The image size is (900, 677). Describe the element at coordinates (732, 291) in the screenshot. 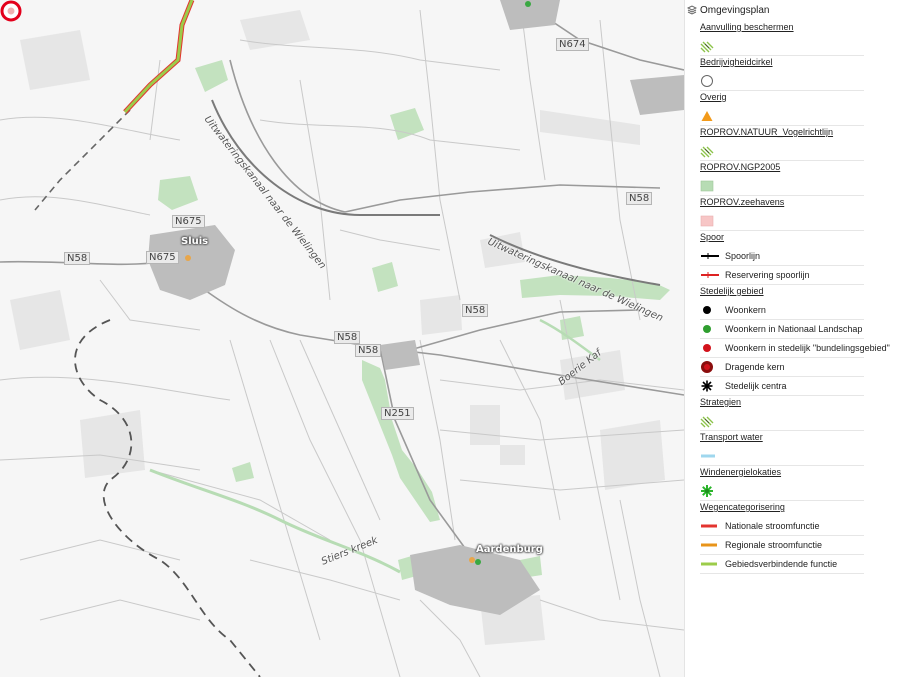

I see `legend-group-header: Stedelijk gebied` at that location.